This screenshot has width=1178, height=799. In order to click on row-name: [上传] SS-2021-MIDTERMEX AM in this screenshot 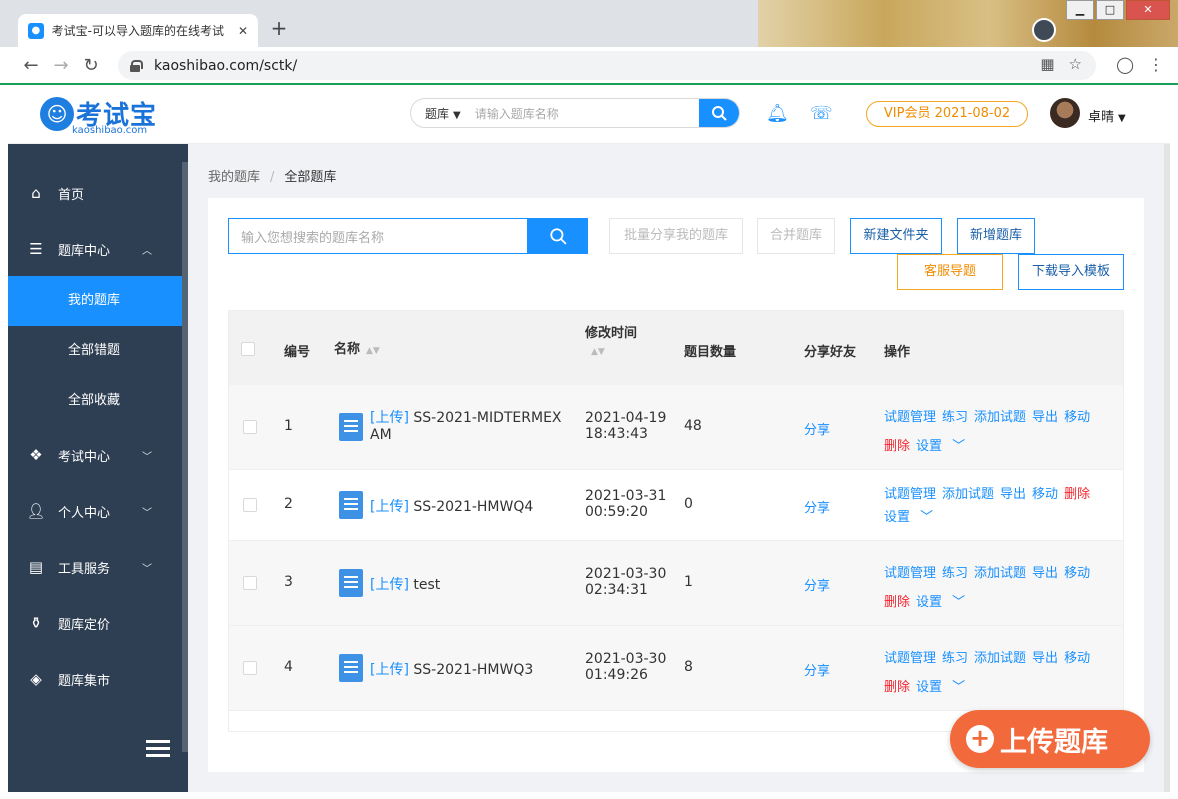, I will do `click(466, 427)`.